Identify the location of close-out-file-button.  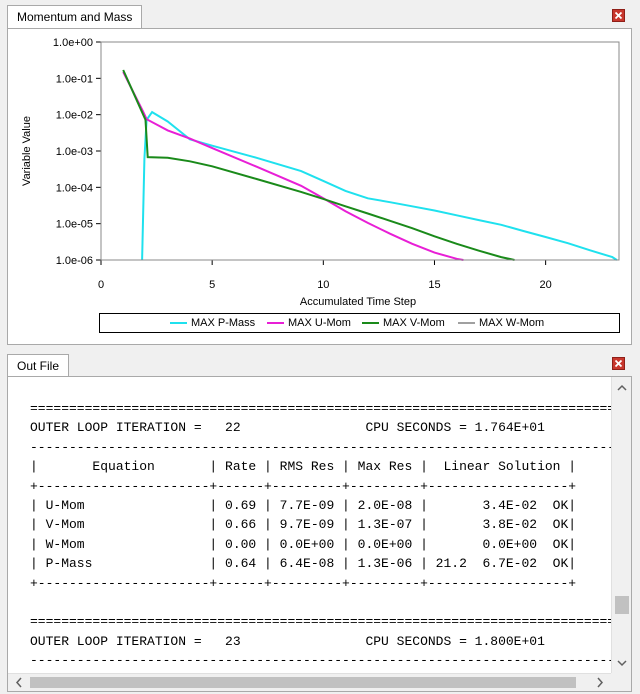
(618, 363).